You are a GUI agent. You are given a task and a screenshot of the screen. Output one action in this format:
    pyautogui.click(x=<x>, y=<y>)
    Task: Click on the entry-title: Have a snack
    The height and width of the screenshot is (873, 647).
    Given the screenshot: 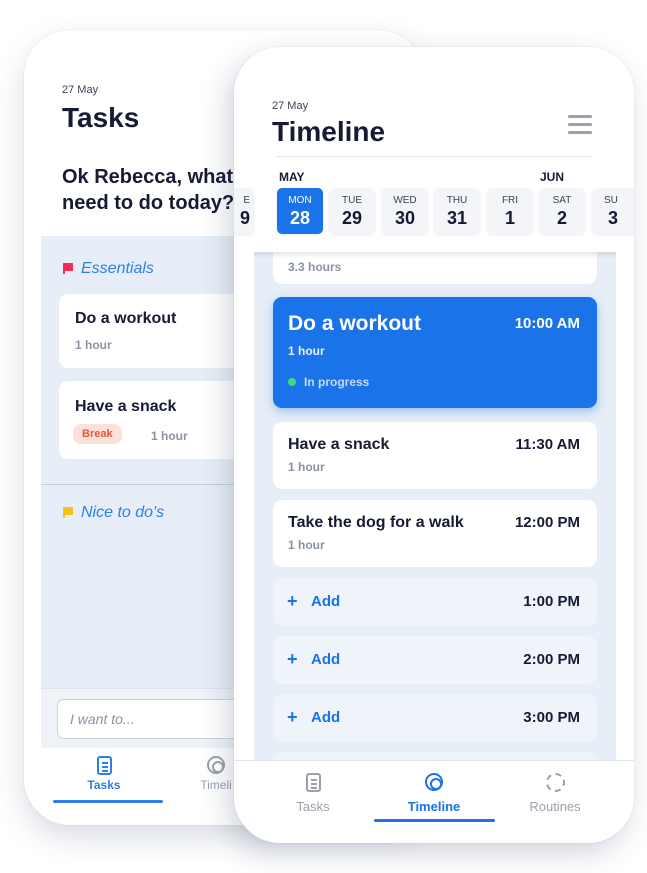 What is the action you would take?
    pyautogui.click(x=339, y=444)
    